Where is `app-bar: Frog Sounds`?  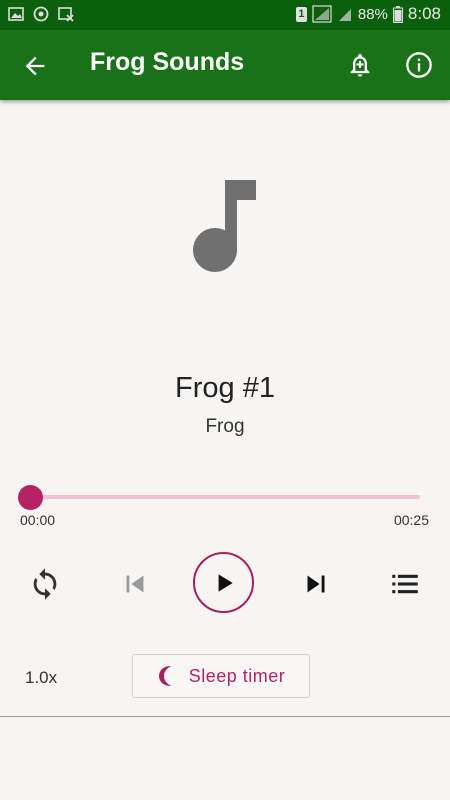 app-bar: Frog Sounds is located at coordinates (225, 65).